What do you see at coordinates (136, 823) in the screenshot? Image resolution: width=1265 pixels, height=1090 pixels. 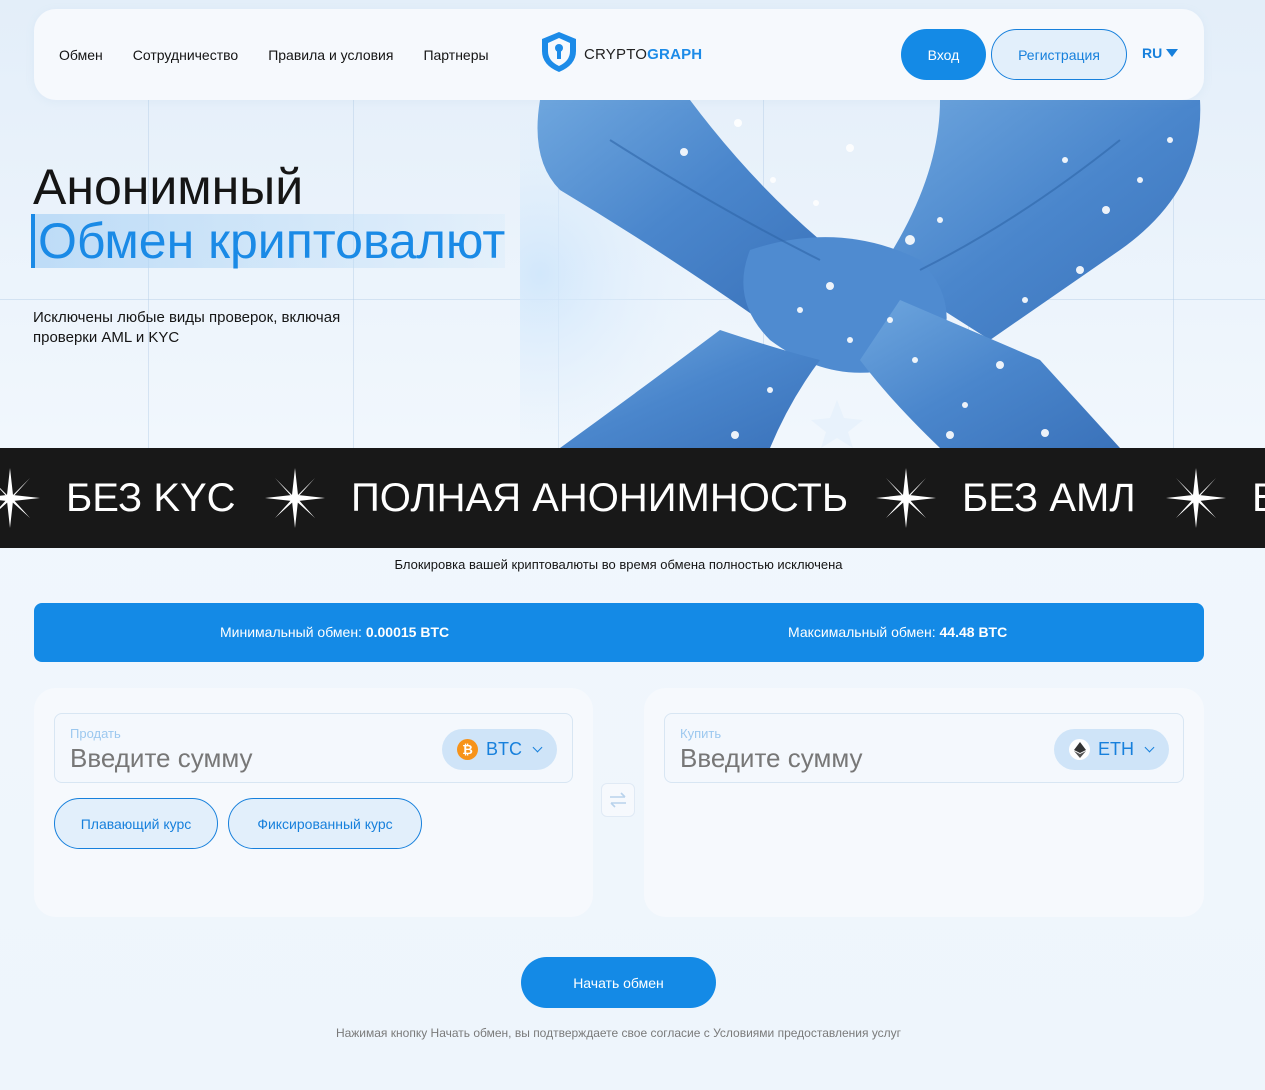 I see `floating-rate-button: Плавающий курс` at bounding box center [136, 823].